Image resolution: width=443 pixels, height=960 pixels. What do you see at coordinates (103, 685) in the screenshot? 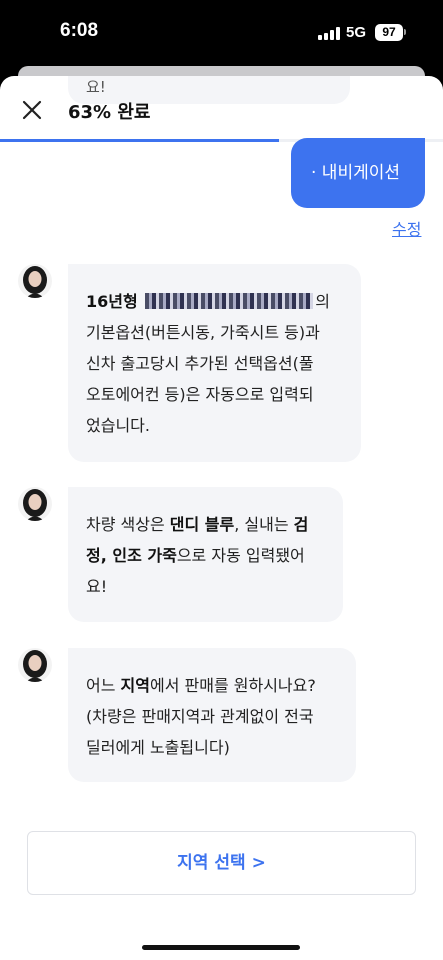
I see `message-text: 어느` at bounding box center [103, 685].